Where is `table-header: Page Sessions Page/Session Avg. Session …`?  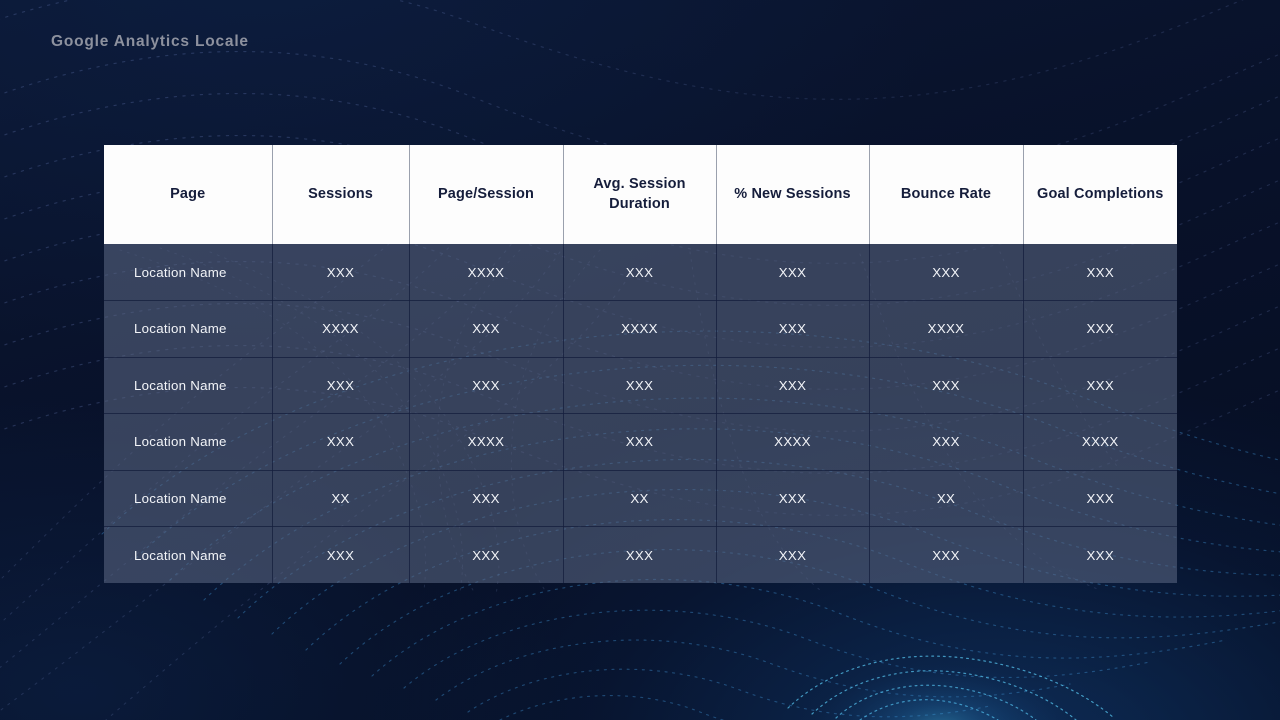
table-header: Page Sessions Page/Session Avg. Session … is located at coordinates (640, 194).